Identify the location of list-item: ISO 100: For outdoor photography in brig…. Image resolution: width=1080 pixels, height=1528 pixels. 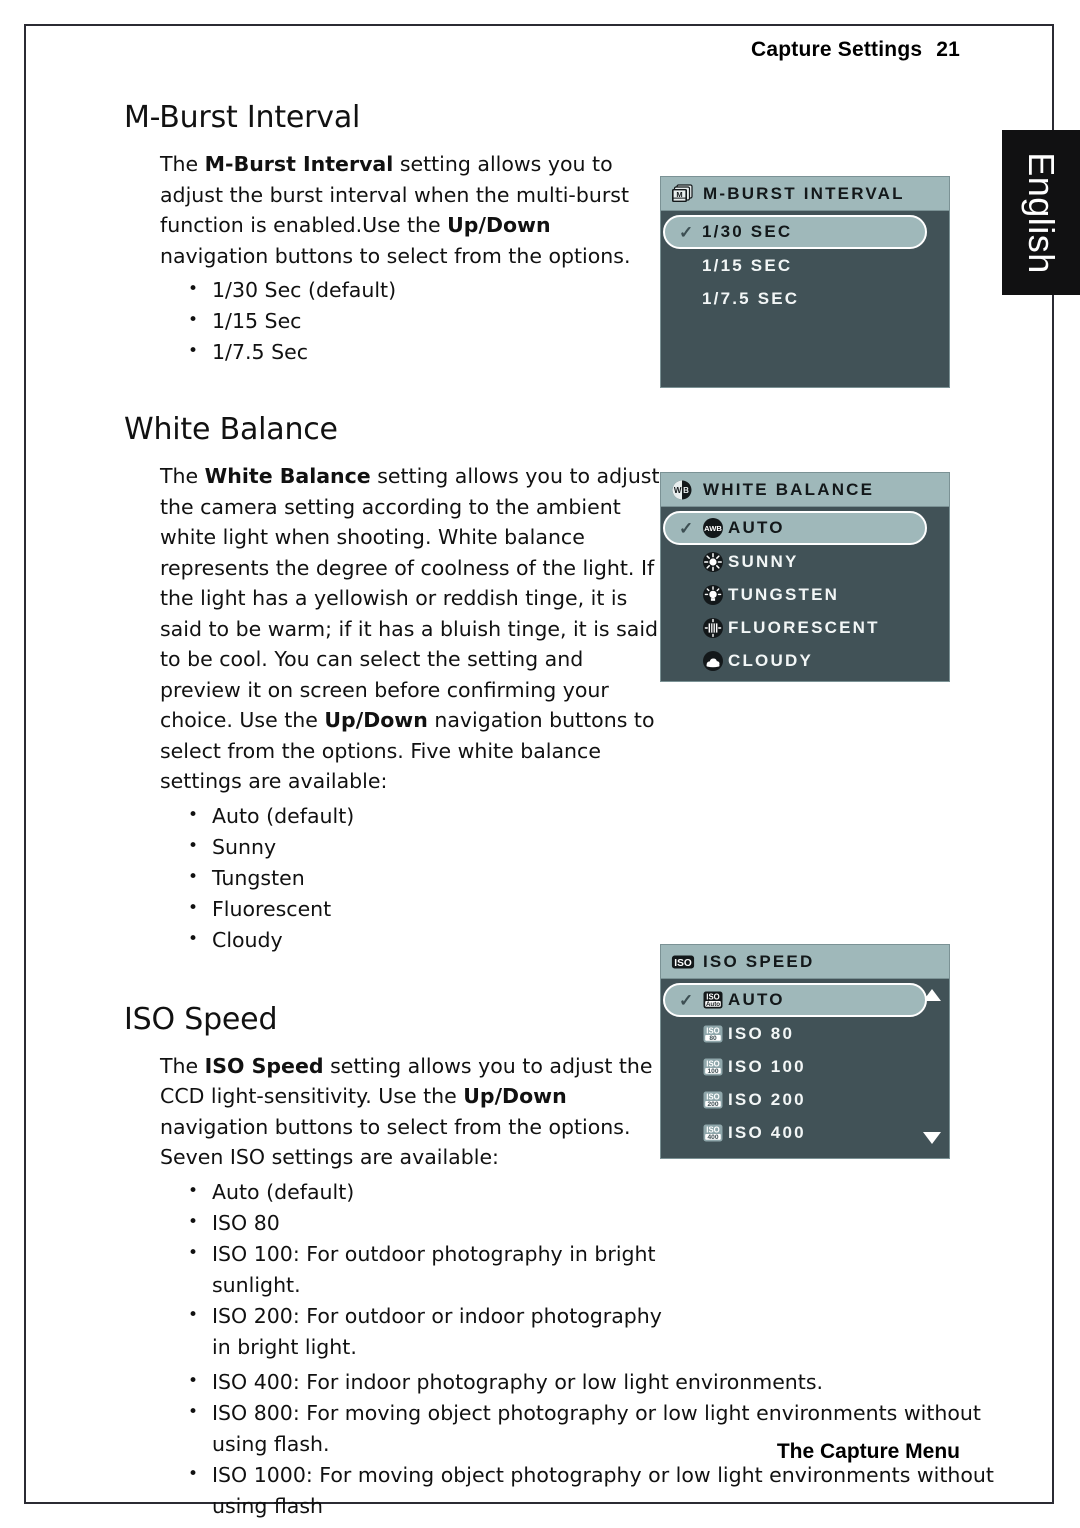
(424, 1269).